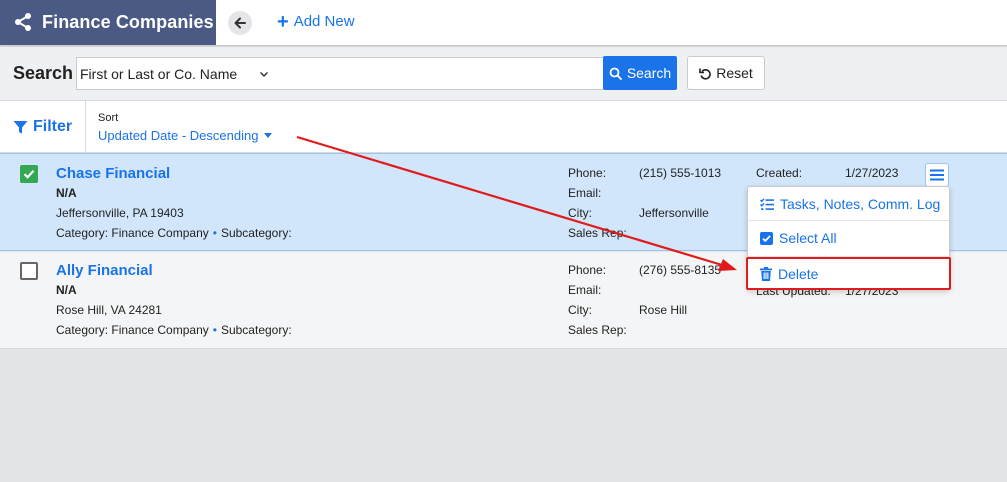  Describe the element at coordinates (516, 203) in the screenshot. I see `annotation-arrow` at that location.